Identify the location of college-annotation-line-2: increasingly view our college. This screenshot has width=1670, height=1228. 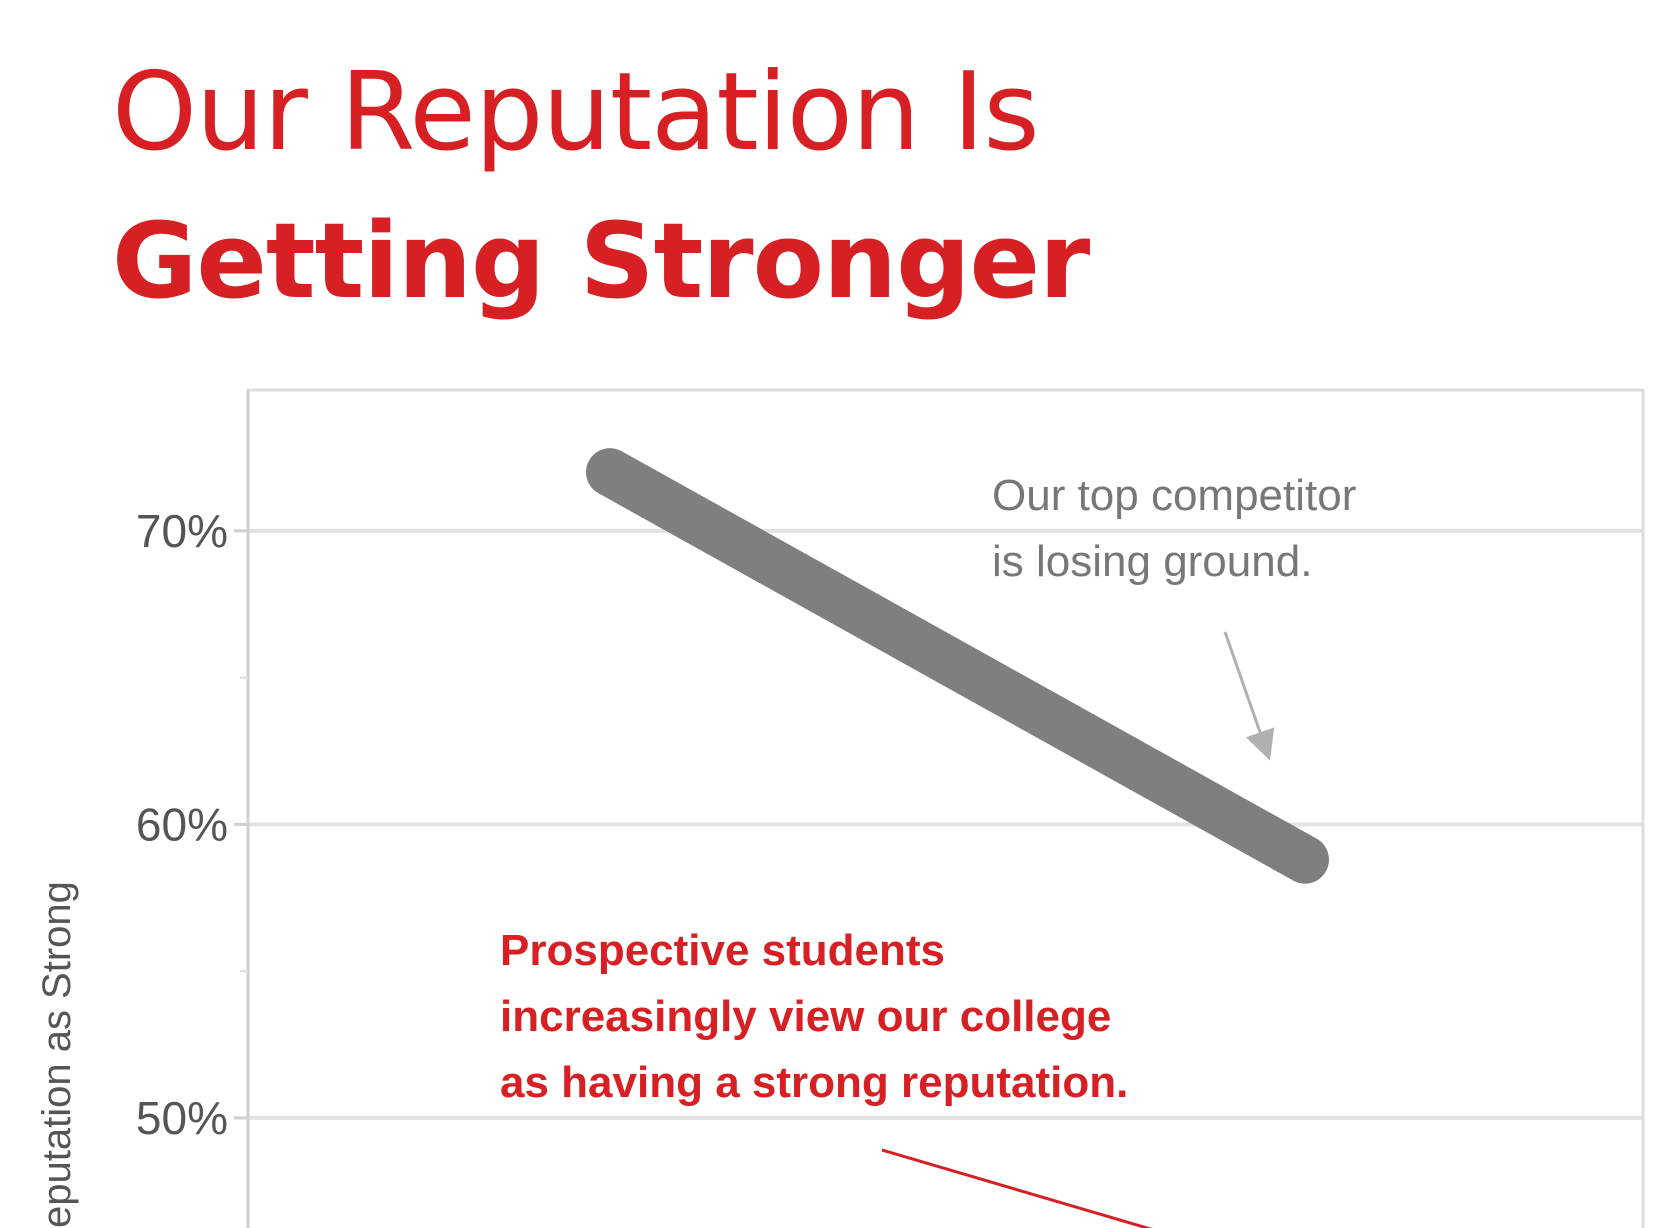
(805, 1016).